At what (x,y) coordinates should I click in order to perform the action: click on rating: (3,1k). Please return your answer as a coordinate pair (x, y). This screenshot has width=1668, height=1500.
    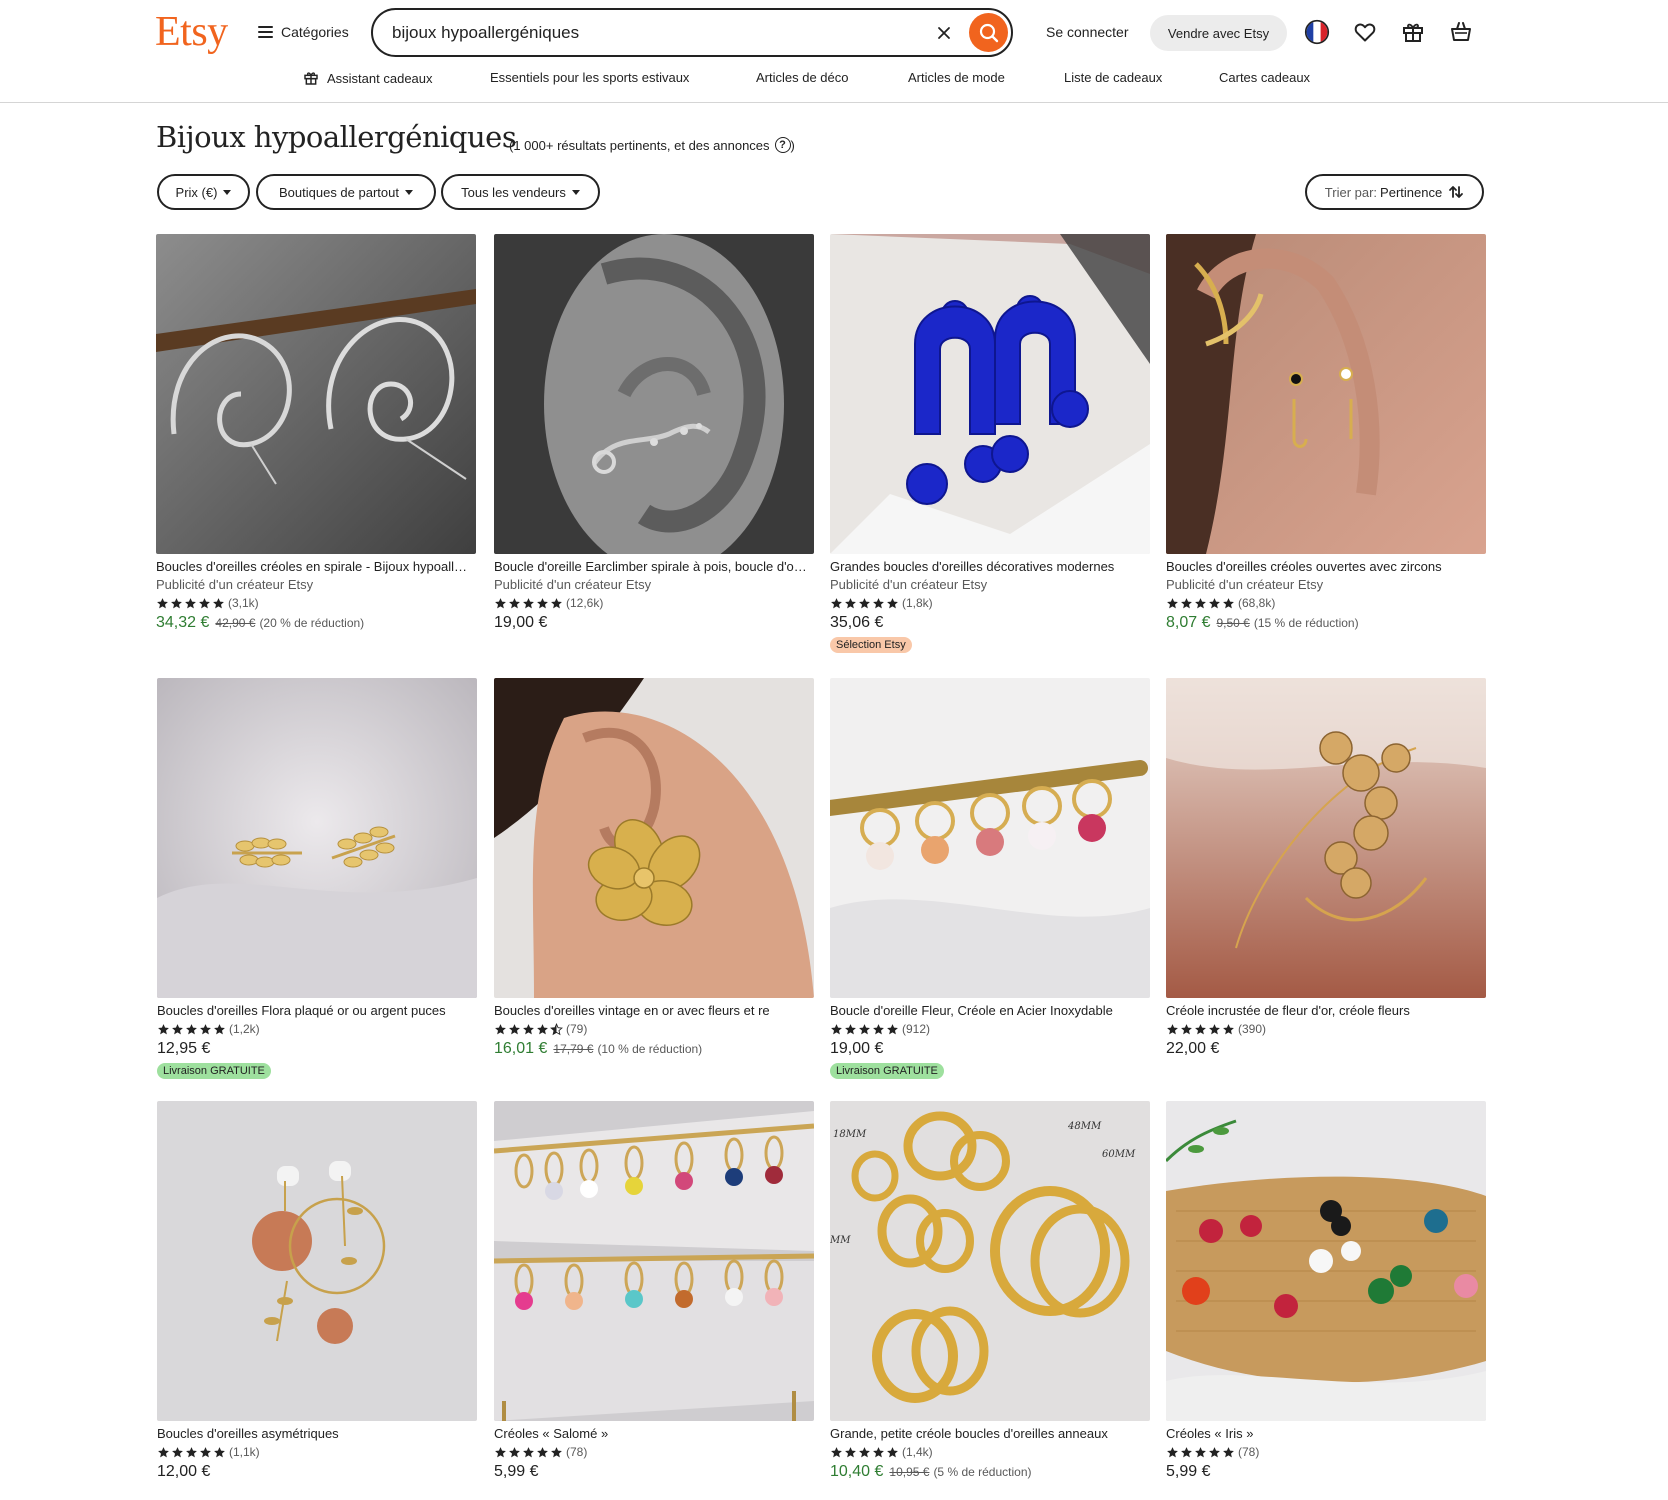
    Looking at the image, I should click on (316, 603).